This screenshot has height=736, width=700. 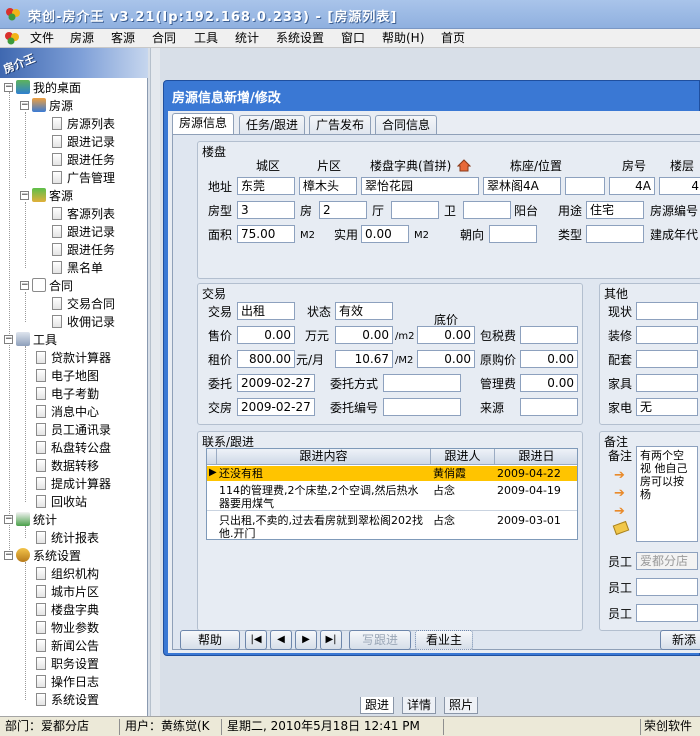 I want to click on size-field: 75.00, so click(x=266, y=234).